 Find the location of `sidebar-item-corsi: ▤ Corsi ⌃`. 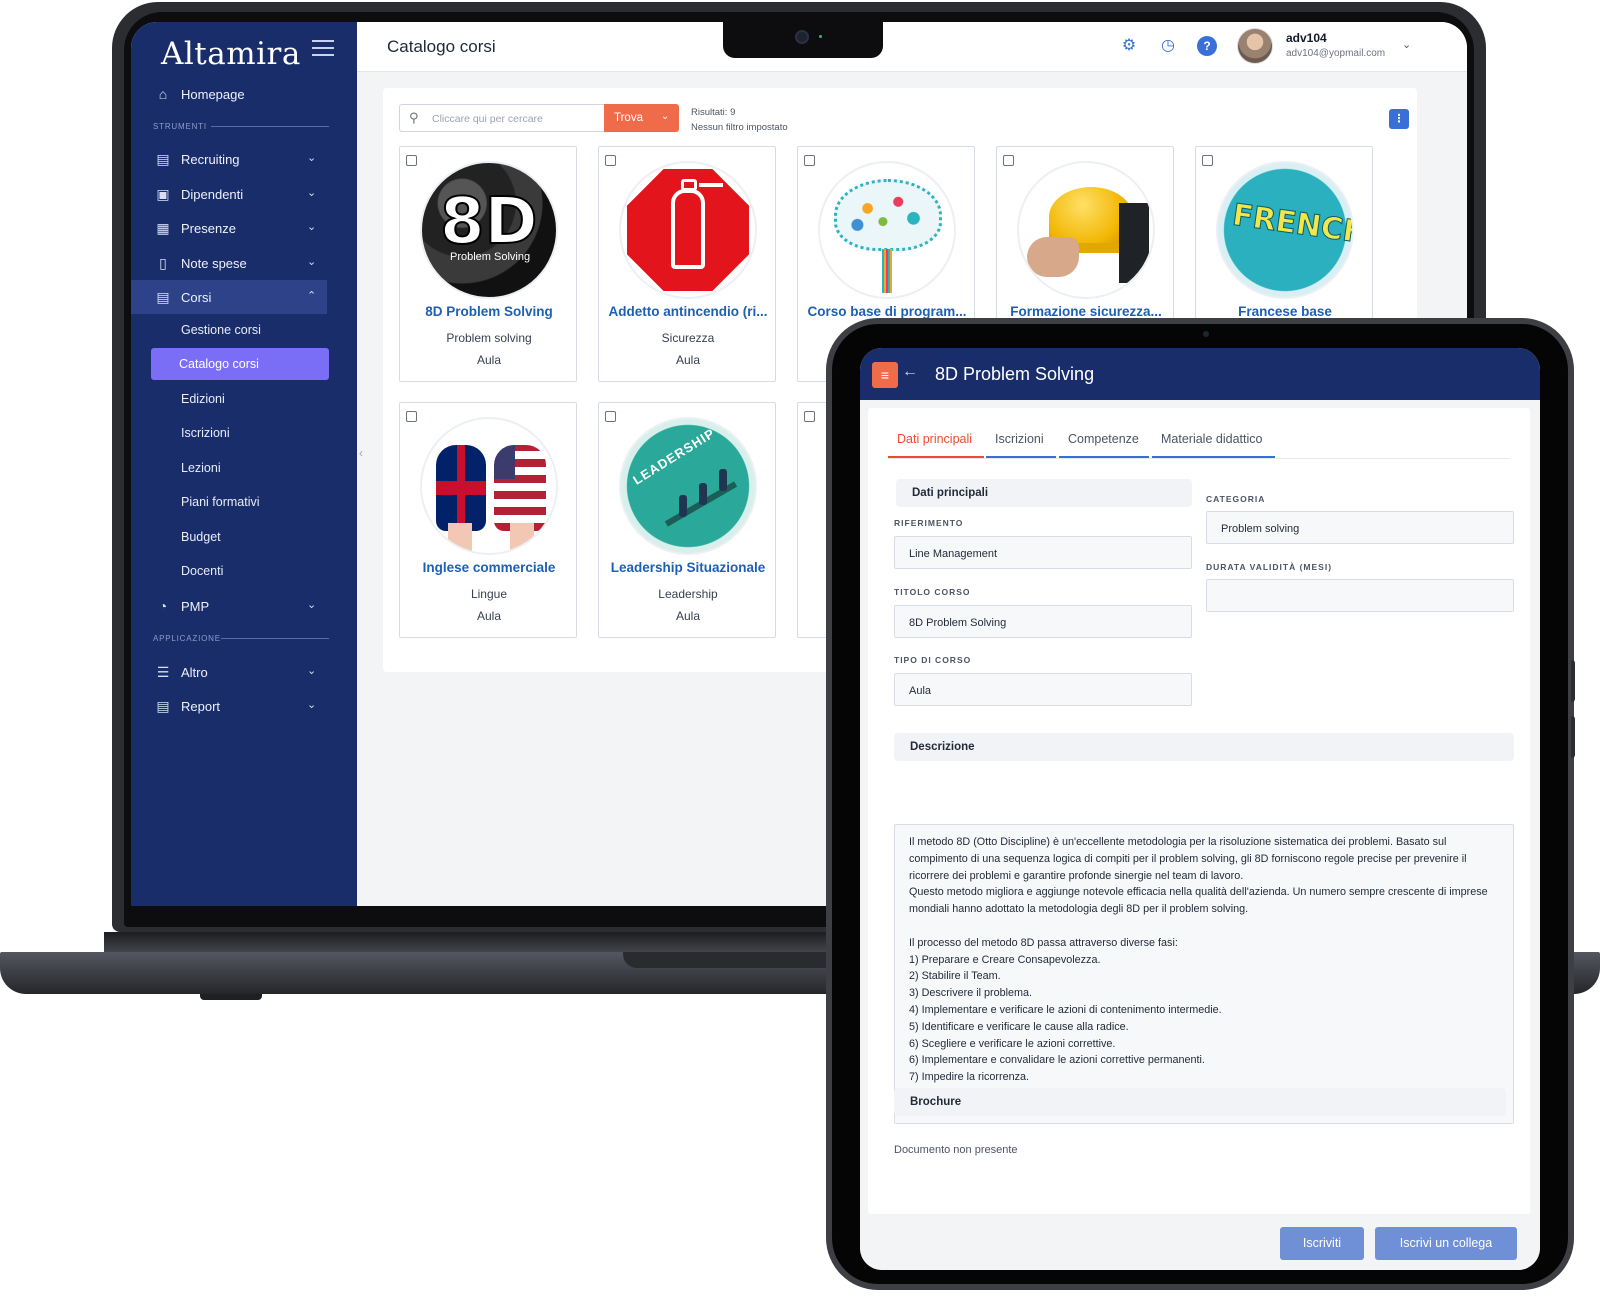

sidebar-item-corsi: ▤ Corsi ⌃ is located at coordinates (229, 297).